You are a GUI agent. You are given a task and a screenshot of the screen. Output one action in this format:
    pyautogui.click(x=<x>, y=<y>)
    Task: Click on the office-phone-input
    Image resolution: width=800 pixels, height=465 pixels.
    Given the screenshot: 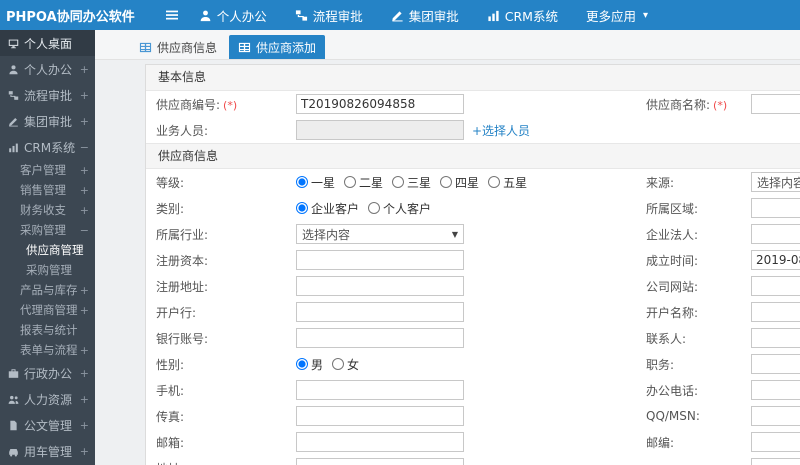 What is the action you would take?
    pyautogui.click(x=775, y=390)
    